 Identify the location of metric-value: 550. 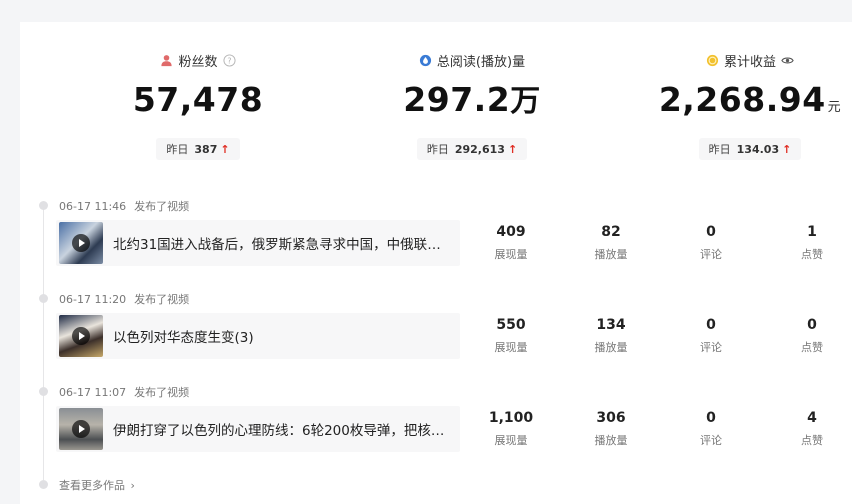
(511, 325).